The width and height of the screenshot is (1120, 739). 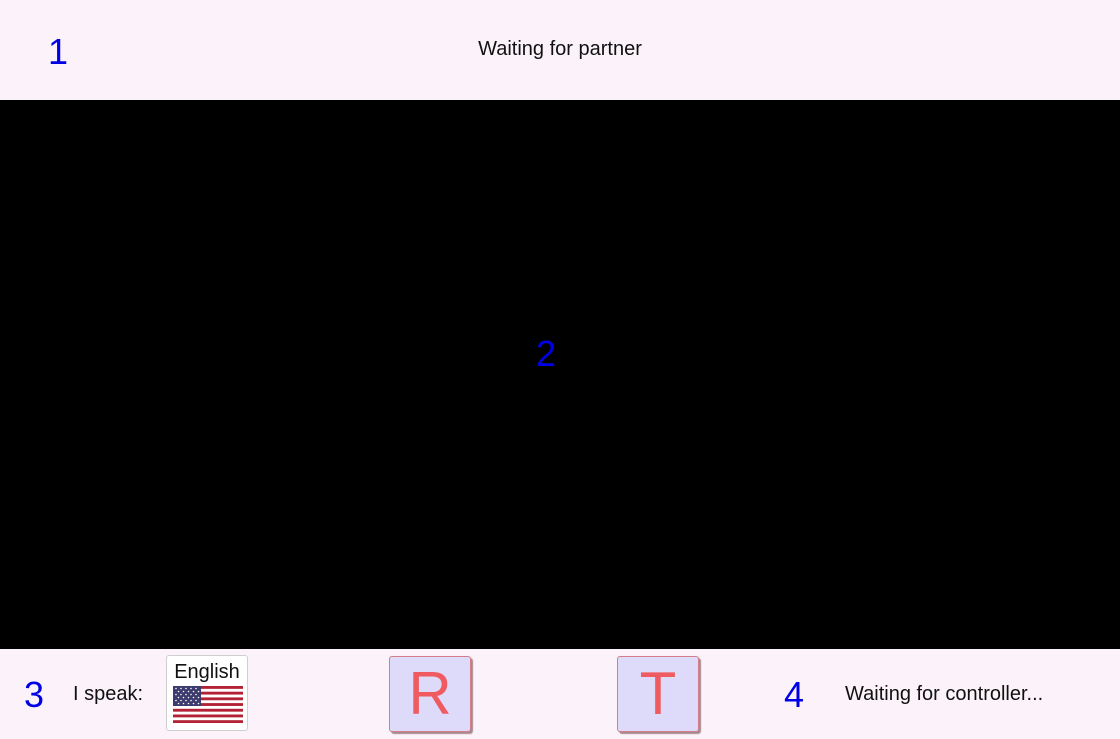 I want to click on region-marker-4: 4, so click(x=794, y=694).